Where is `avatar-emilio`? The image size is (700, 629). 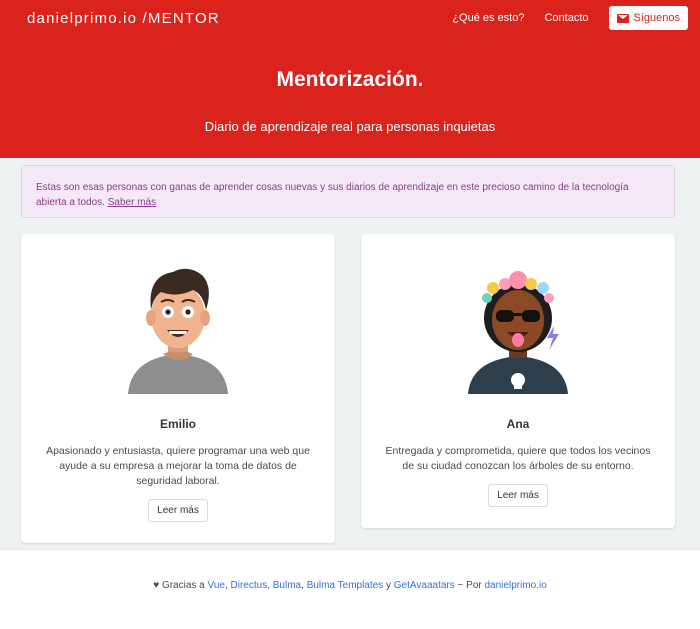
avatar-emilio is located at coordinates (178, 331).